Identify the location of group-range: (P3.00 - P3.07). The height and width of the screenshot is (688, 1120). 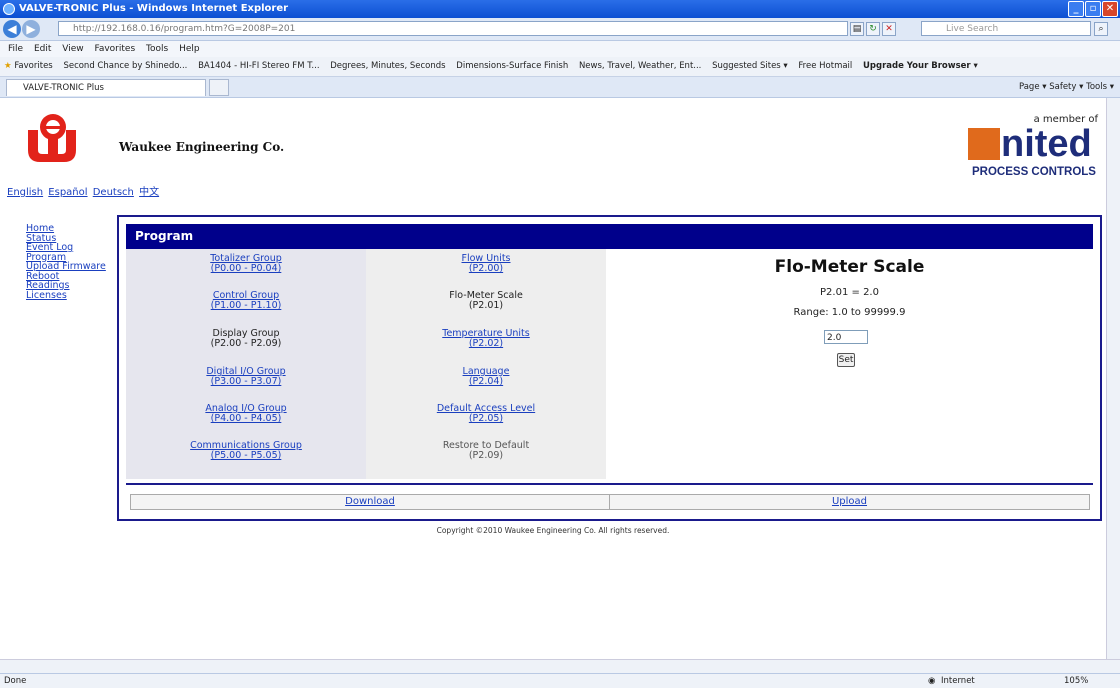
(246, 381).